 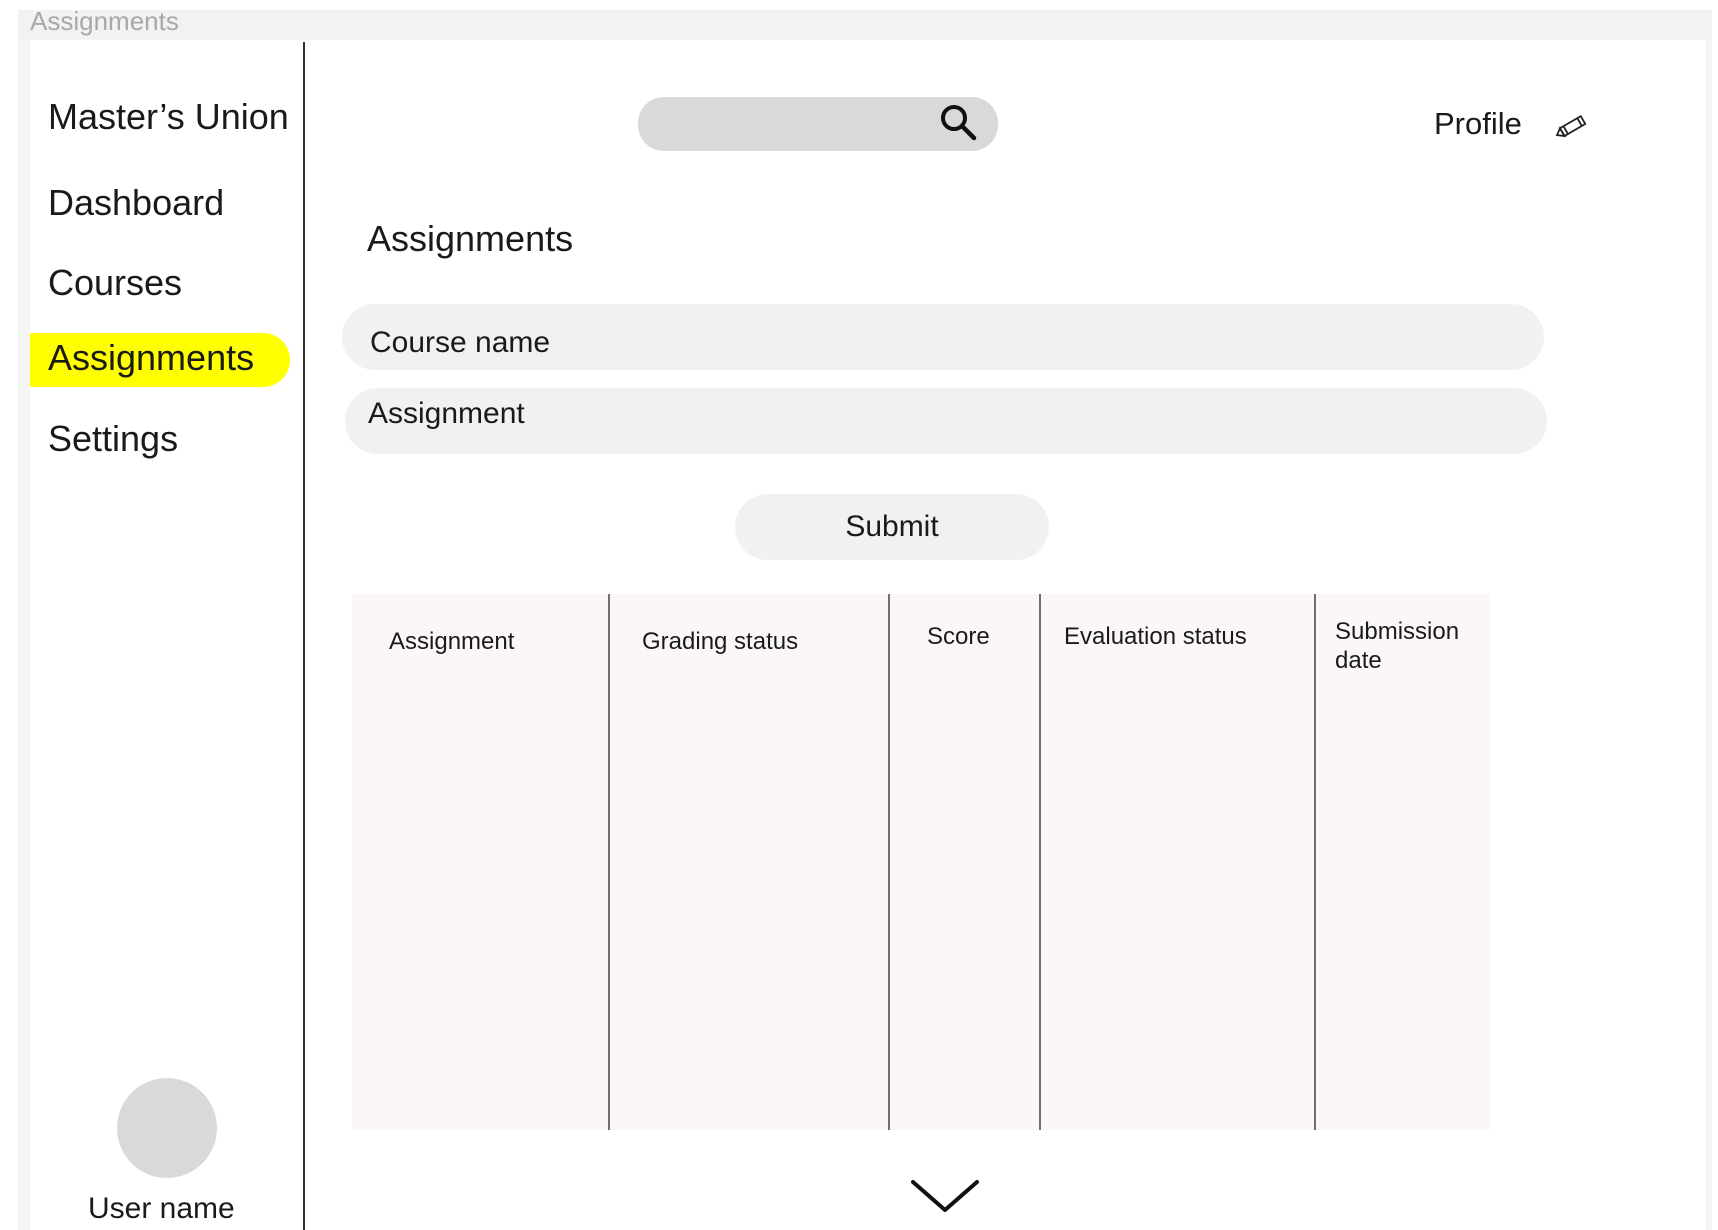 What do you see at coordinates (1572, 127) in the screenshot?
I see `pencil-icon` at bounding box center [1572, 127].